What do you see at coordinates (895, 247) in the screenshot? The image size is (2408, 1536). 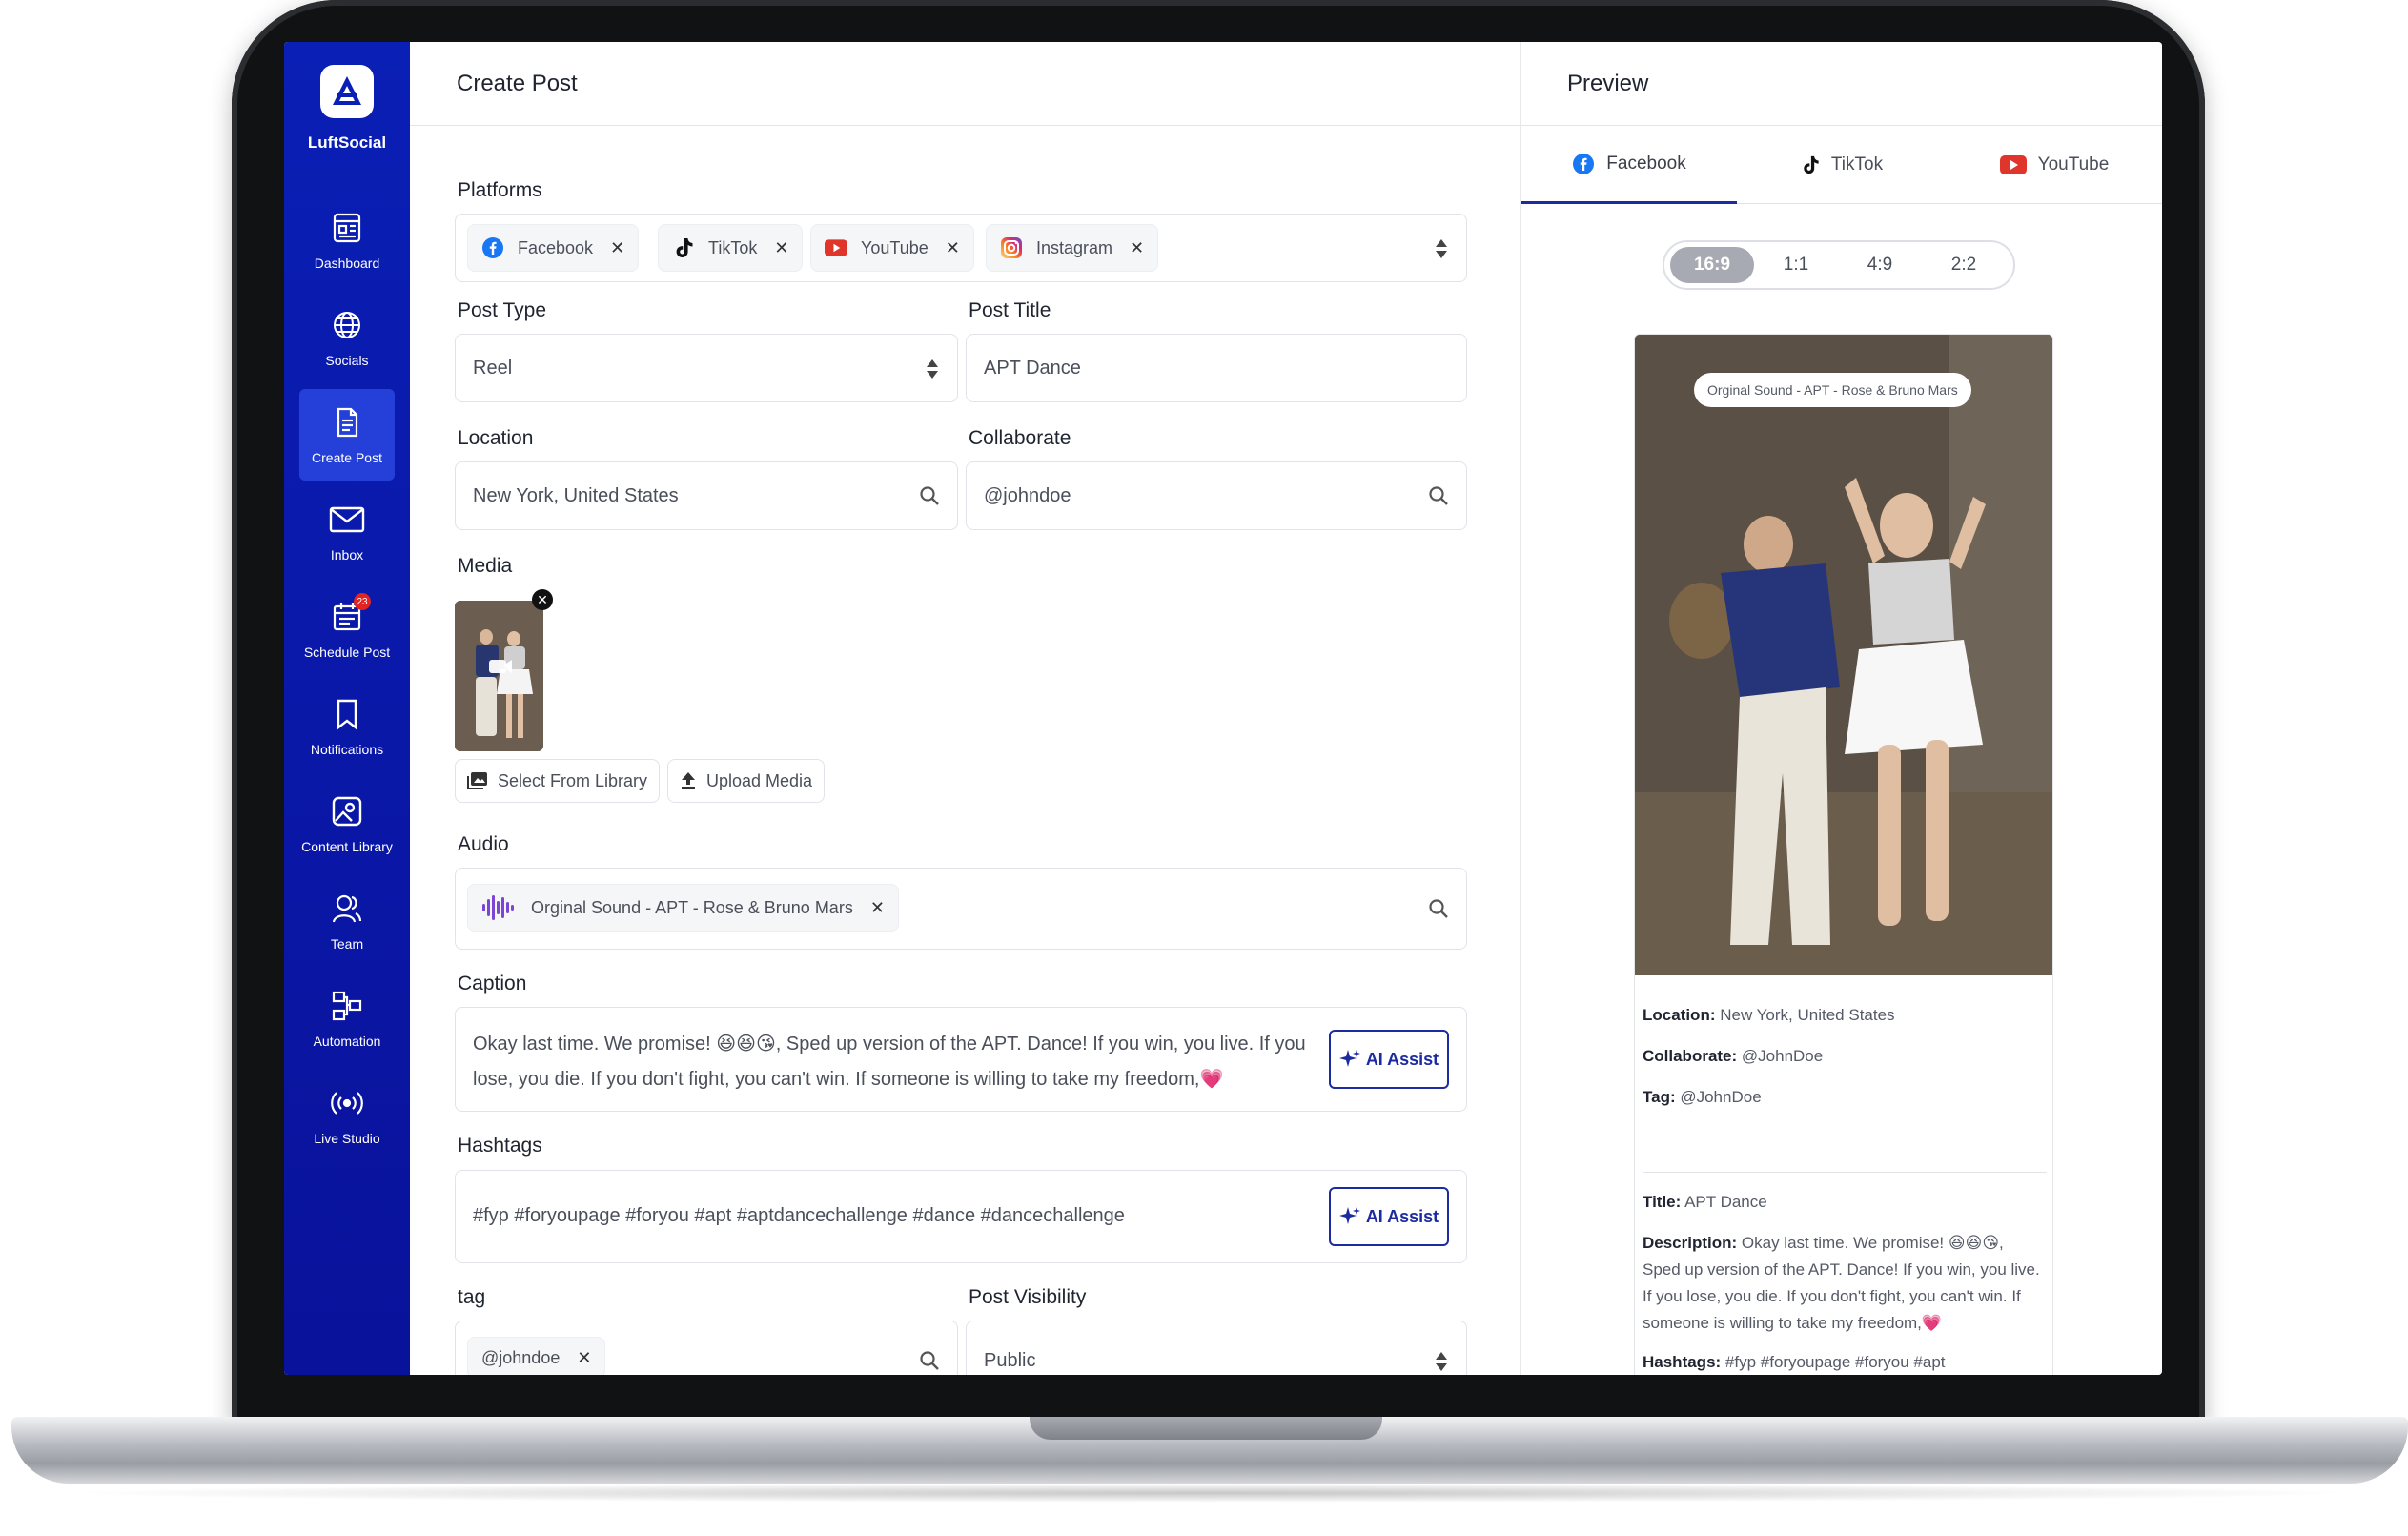 I see `platform-chip-label: YouTube` at bounding box center [895, 247].